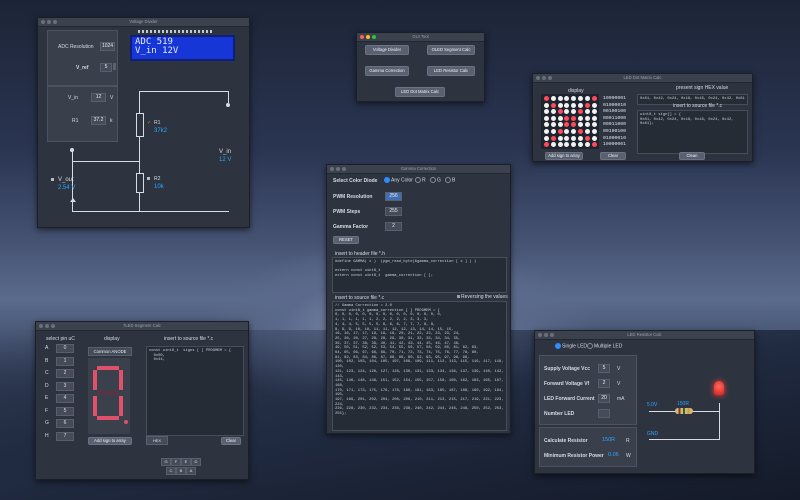 The width and height of the screenshot is (800, 500). What do you see at coordinates (108, 418) in the screenshot?
I see `segment-d` at bounding box center [108, 418].